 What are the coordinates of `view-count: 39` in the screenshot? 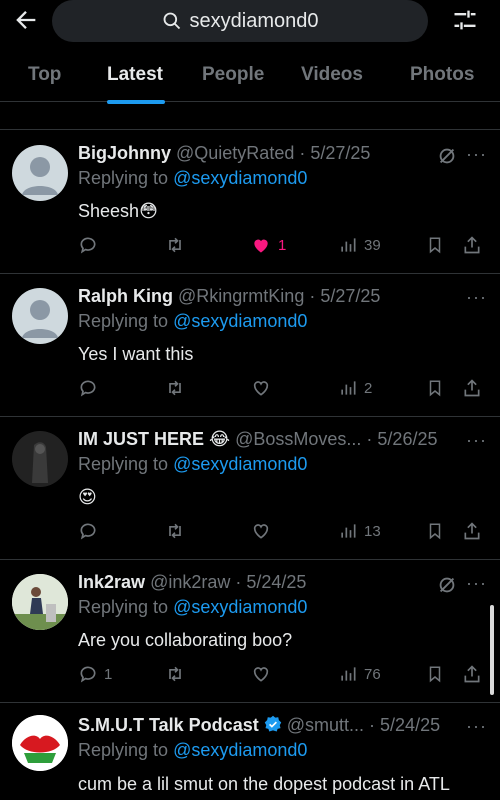 It's located at (372, 245).